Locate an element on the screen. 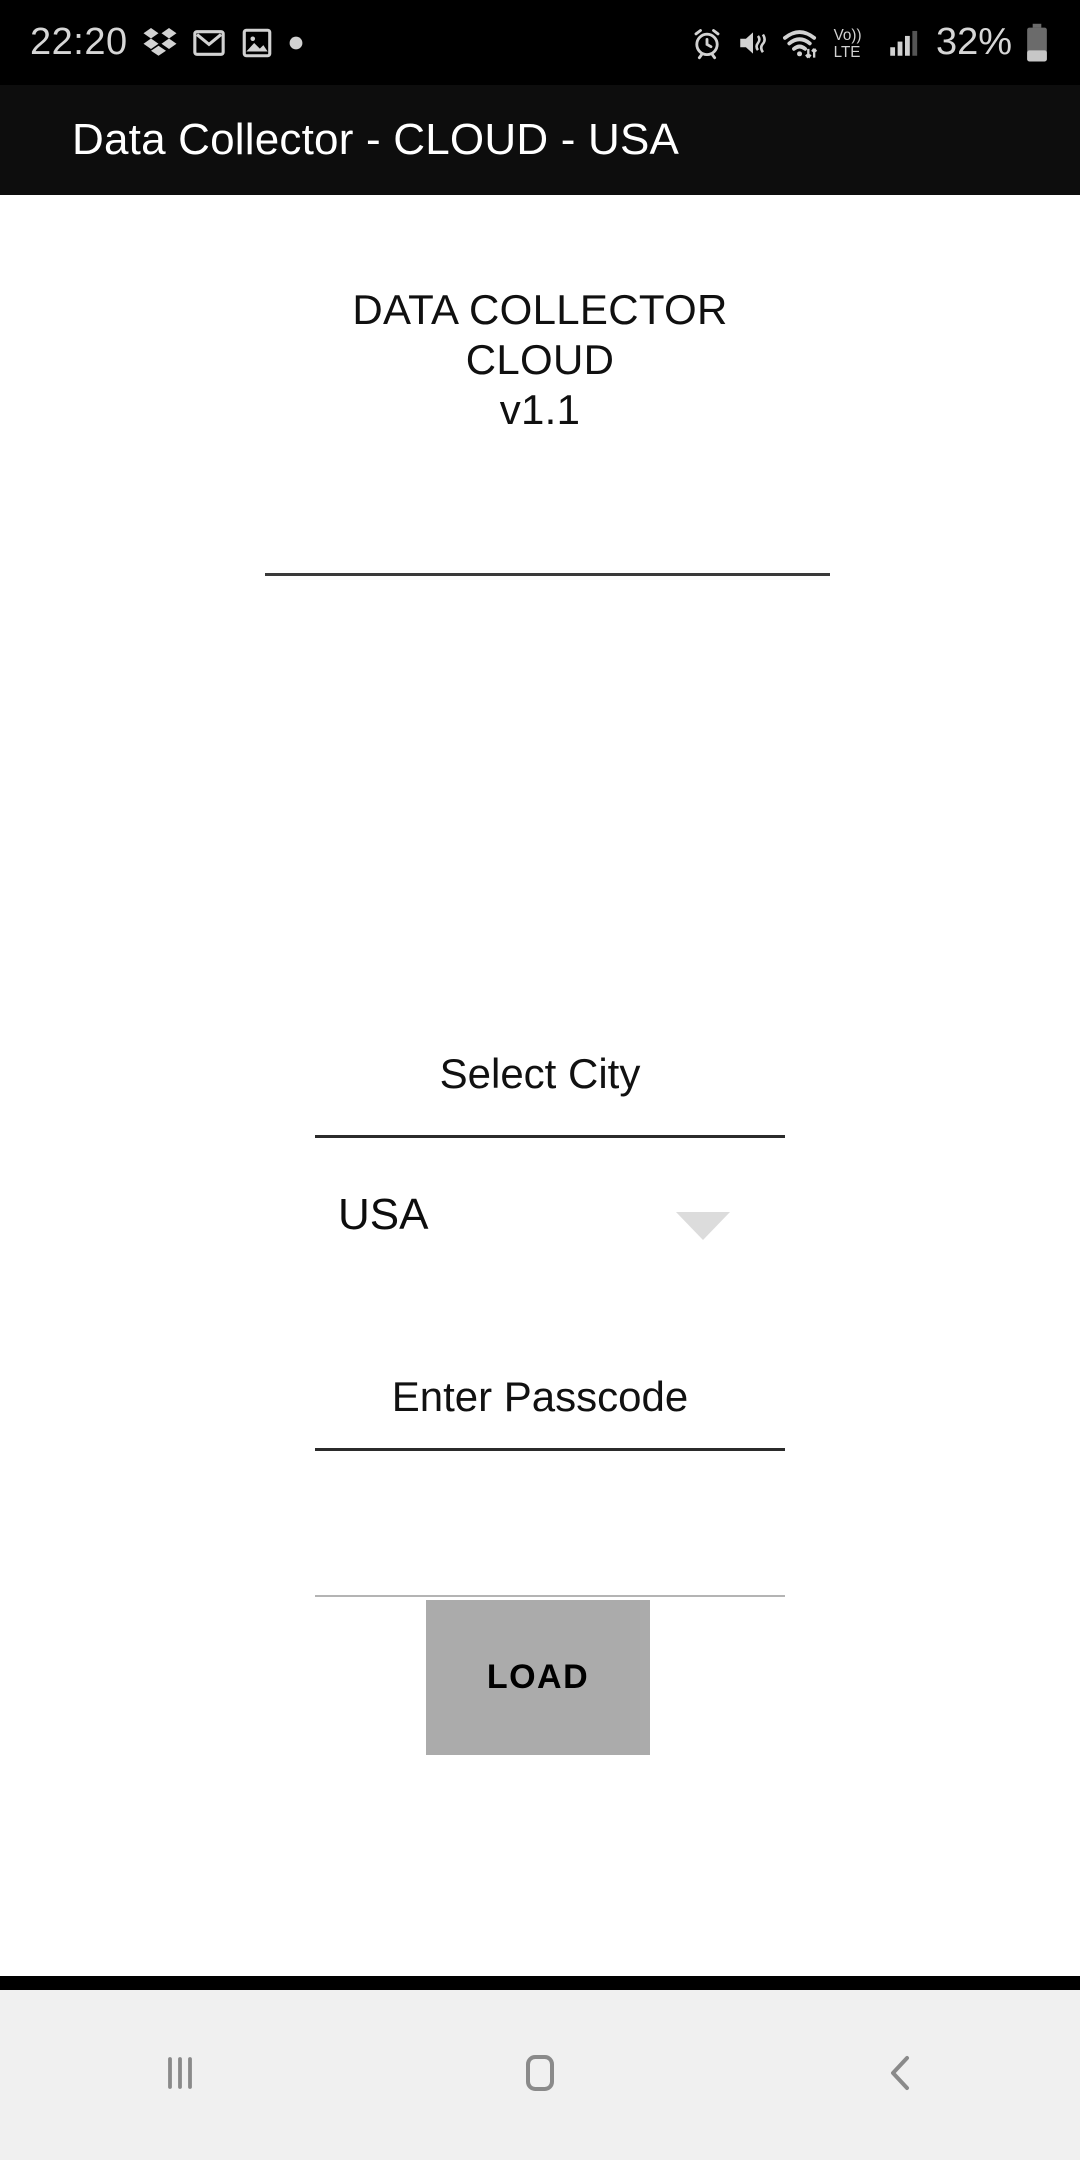 This screenshot has width=1080, height=2160. battery-percent-label: 32% is located at coordinates (973, 42).